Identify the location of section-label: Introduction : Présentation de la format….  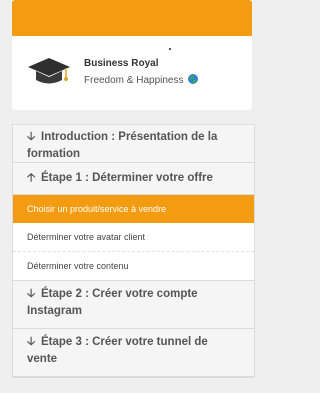
(122, 145).